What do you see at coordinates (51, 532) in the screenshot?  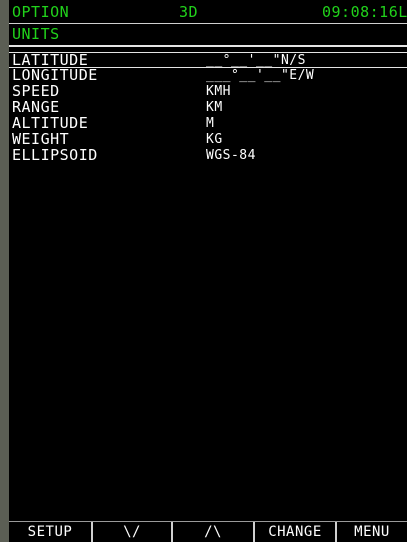 I see `setup-button: SETUP` at bounding box center [51, 532].